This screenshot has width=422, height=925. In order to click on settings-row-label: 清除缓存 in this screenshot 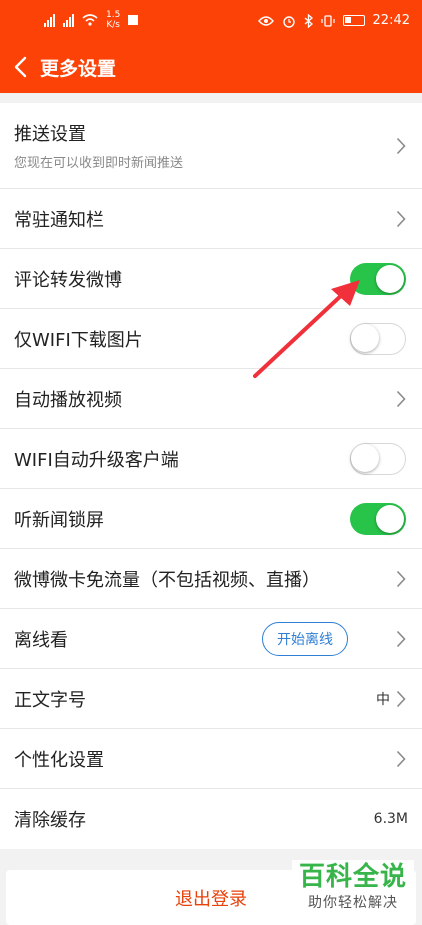, I will do `click(50, 820)`.